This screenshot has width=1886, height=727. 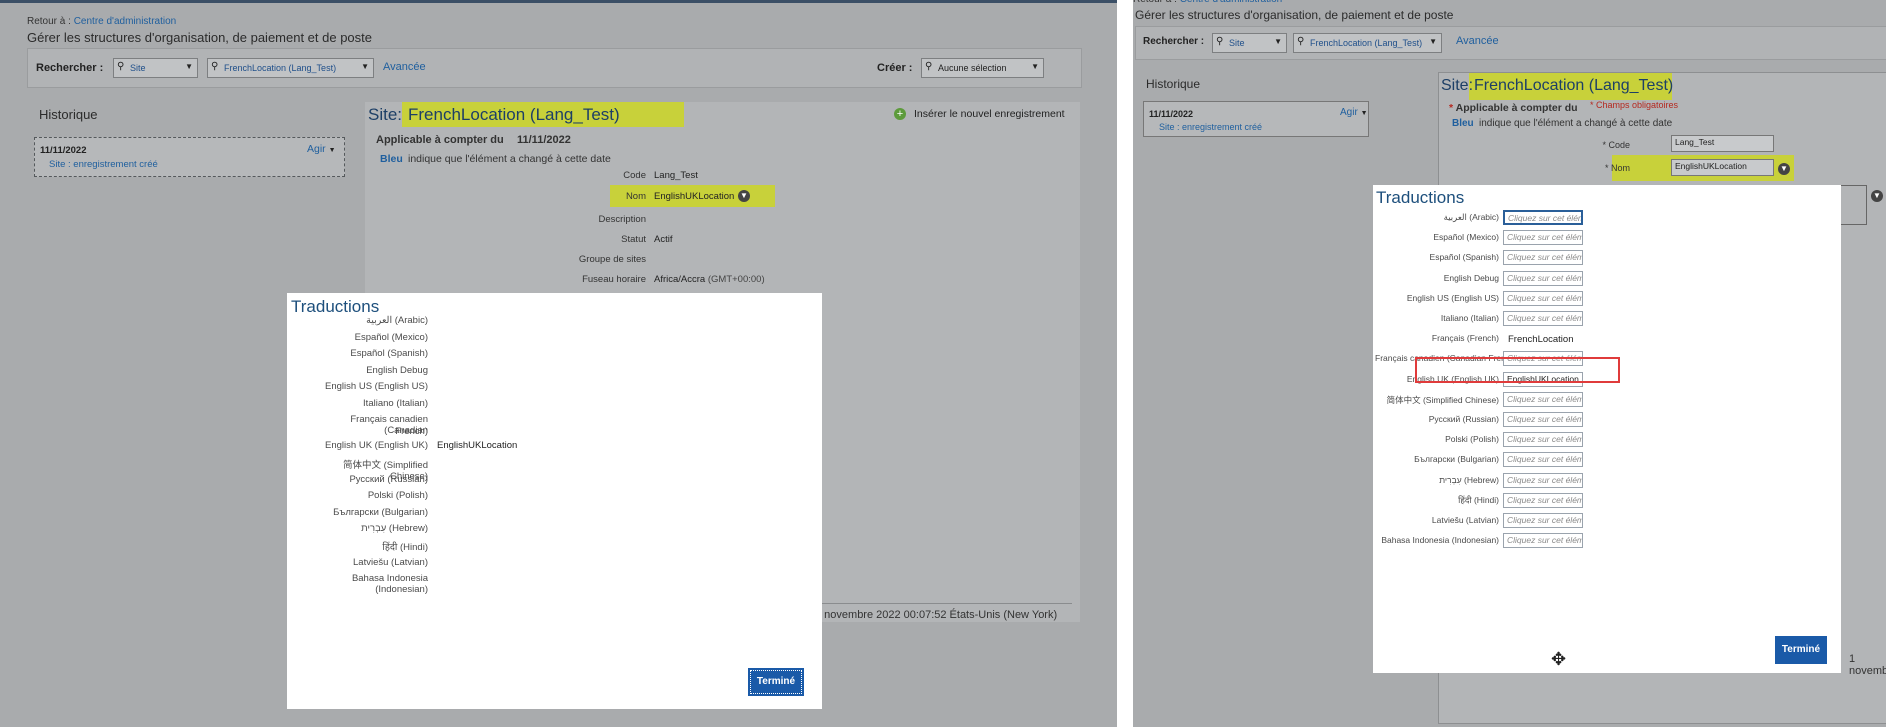 I want to click on effective-label: * Applicable à compter du, so click(x=1513, y=108).